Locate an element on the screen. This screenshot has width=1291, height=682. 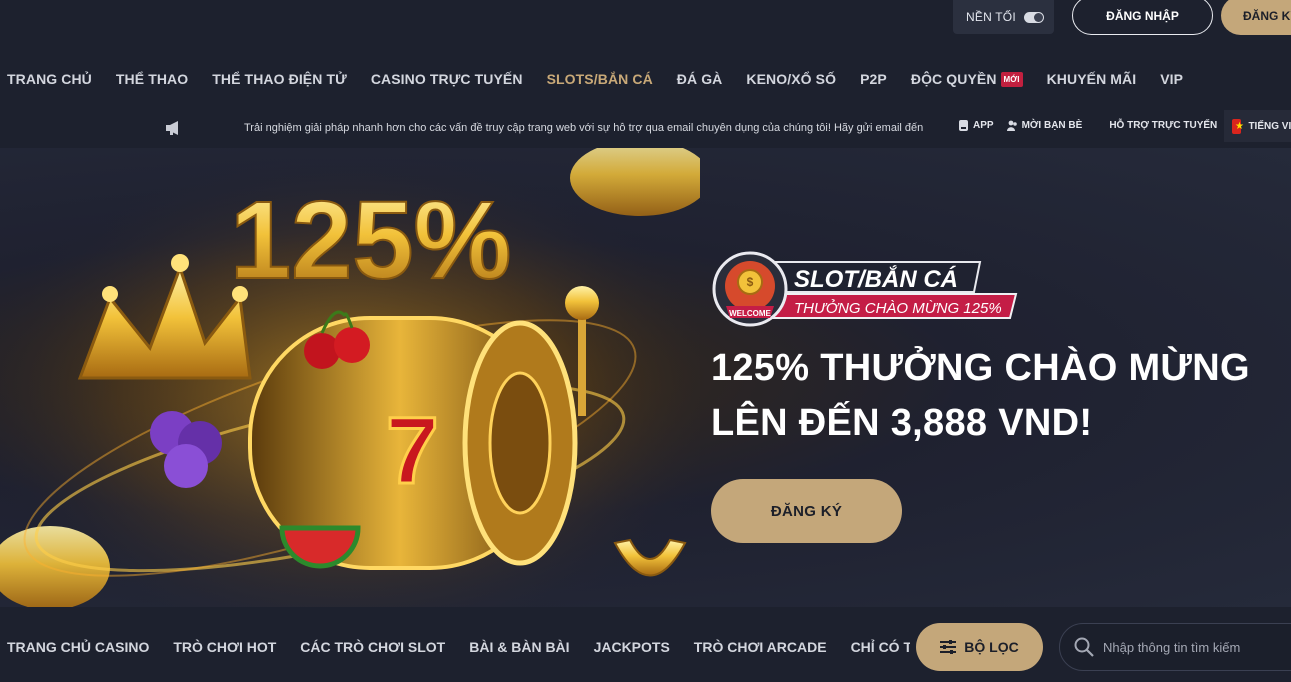
headline-line-1: 125% THƯỞNG CHÀO MỪNG is located at coordinates (980, 368).